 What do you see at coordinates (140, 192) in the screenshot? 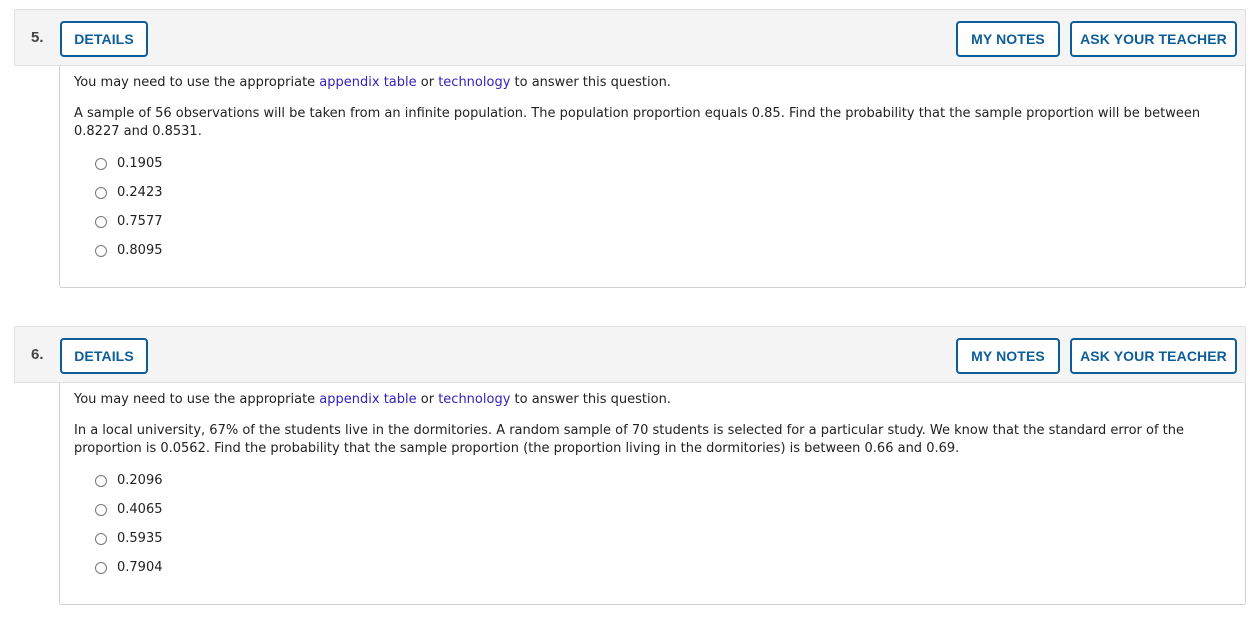
I see `option-label: 0.2423` at bounding box center [140, 192].